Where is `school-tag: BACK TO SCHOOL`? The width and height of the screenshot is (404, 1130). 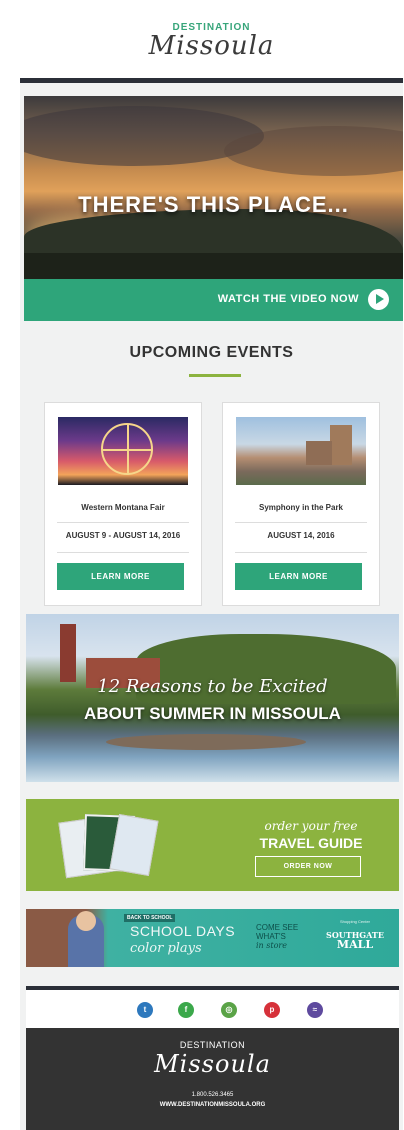
school-tag: BACK TO SCHOOL is located at coordinates (150, 918).